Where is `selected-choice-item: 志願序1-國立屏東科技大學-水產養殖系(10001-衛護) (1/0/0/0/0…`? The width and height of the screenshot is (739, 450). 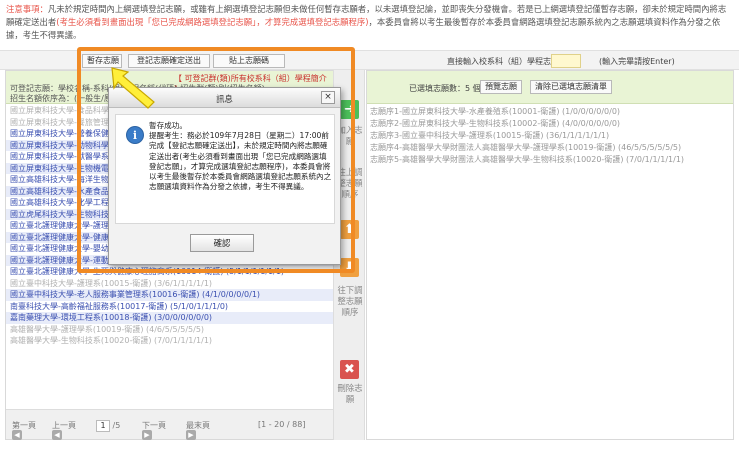 selected-choice-item: 志願序1-國立屏東科技大學-水產養殖系(10001-衛護) (1/0/0/0/0… is located at coordinates (550, 112).